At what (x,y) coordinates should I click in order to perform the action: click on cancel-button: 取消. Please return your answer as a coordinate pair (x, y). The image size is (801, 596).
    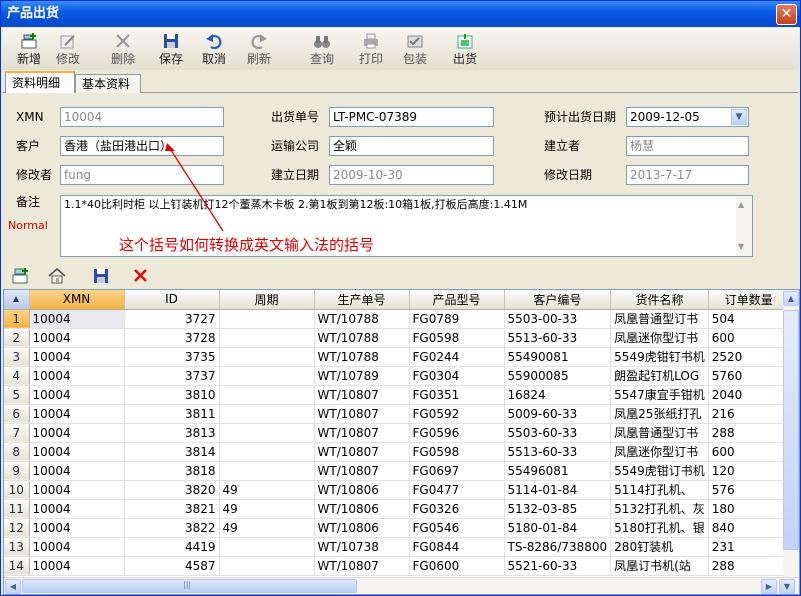
    Looking at the image, I should click on (214, 49).